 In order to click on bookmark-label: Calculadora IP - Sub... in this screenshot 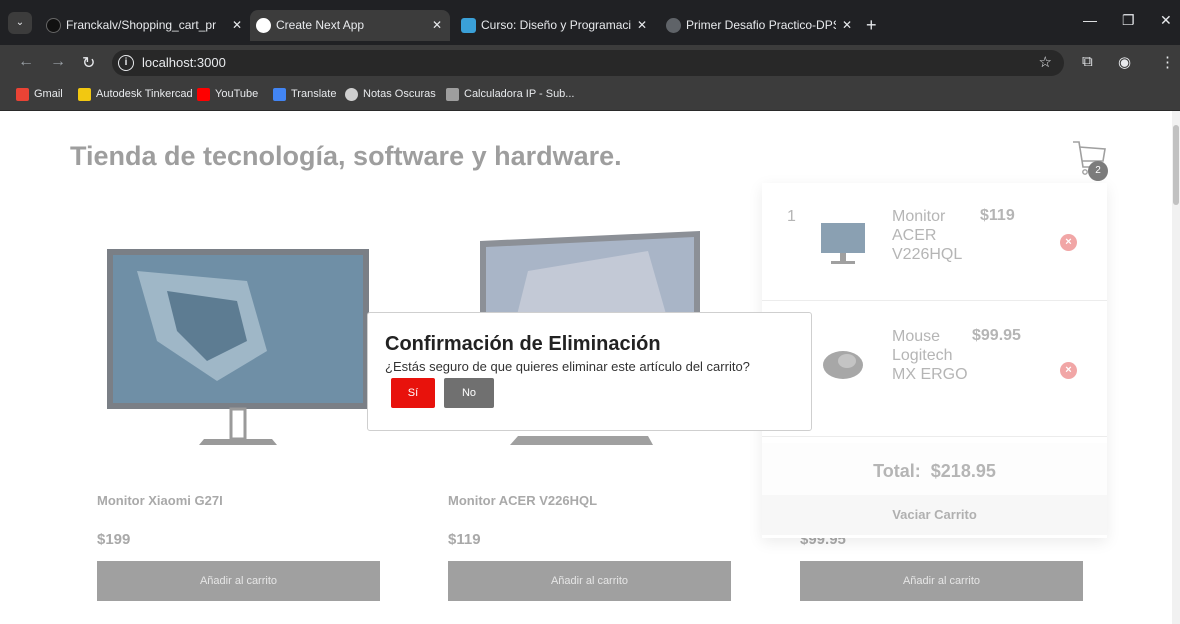, I will do `click(519, 94)`.